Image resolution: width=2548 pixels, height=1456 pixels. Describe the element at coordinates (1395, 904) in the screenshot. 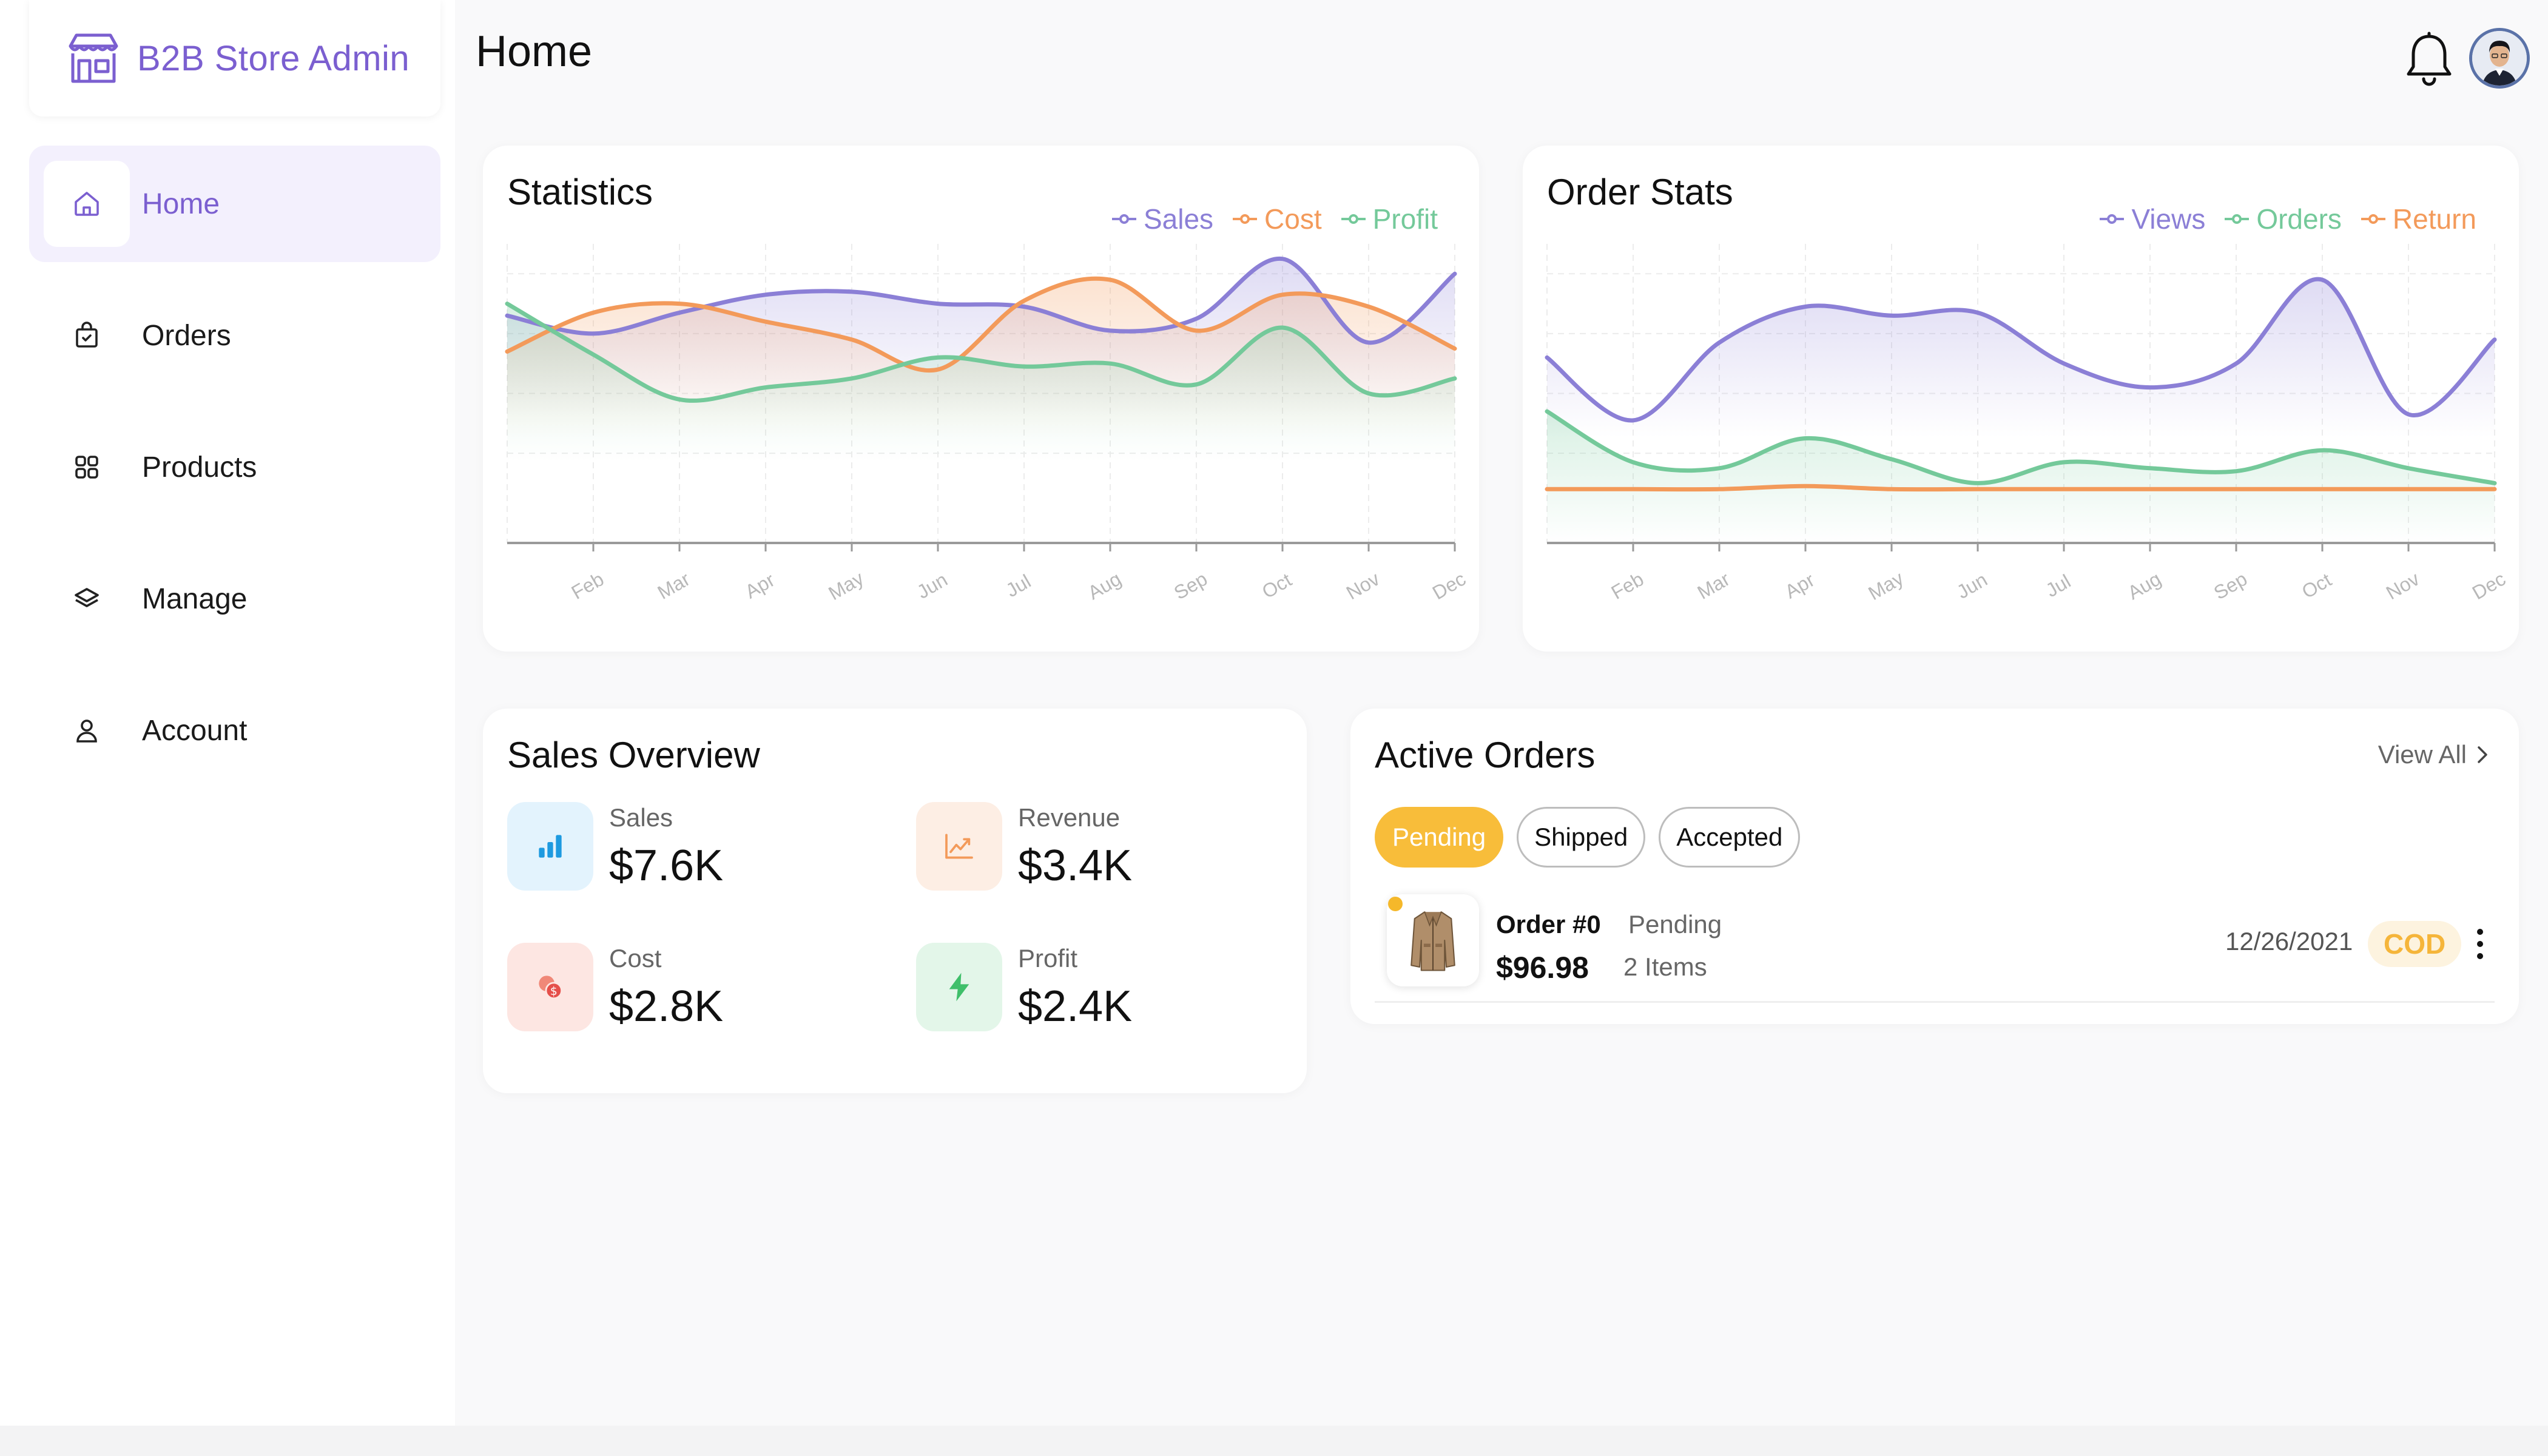

I see `status-dot` at that location.